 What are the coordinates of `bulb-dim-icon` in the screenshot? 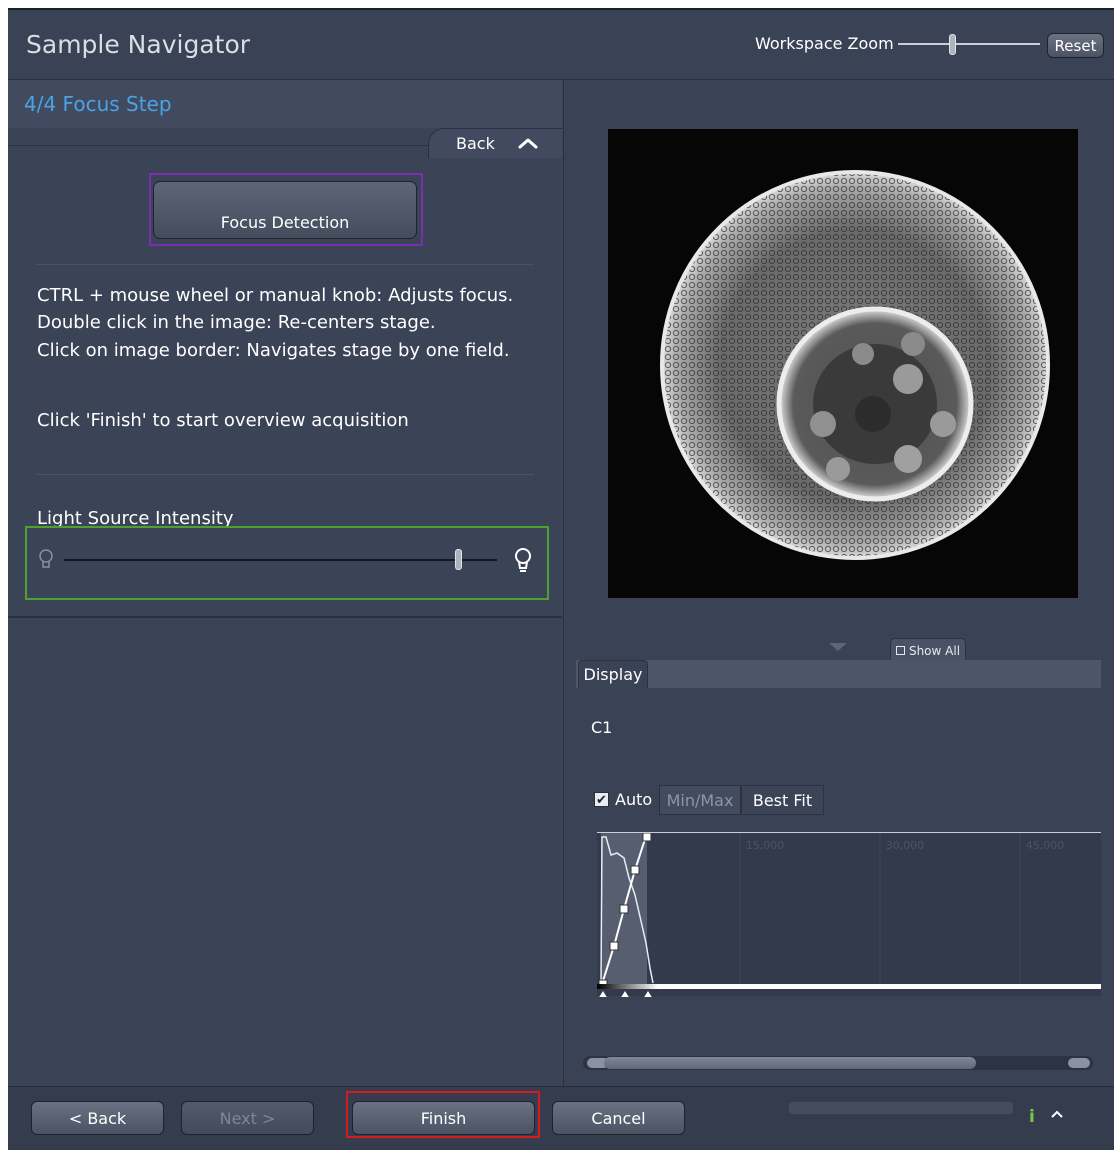 It's located at (46, 558).